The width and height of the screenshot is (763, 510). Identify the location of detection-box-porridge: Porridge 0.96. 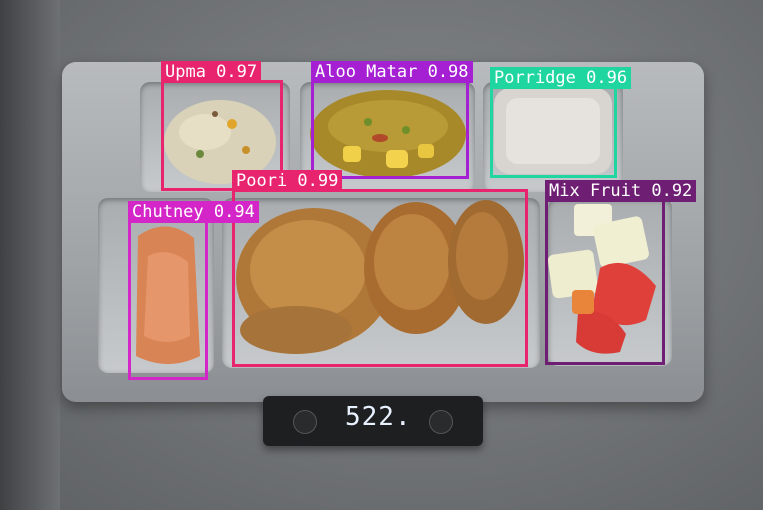
(561, 122).